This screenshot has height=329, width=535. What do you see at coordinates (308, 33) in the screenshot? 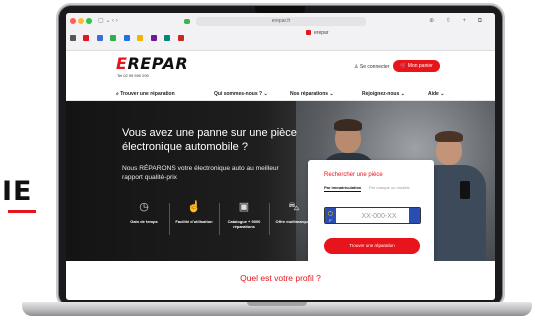
I see `tab-favicon-icon` at bounding box center [308, 33].